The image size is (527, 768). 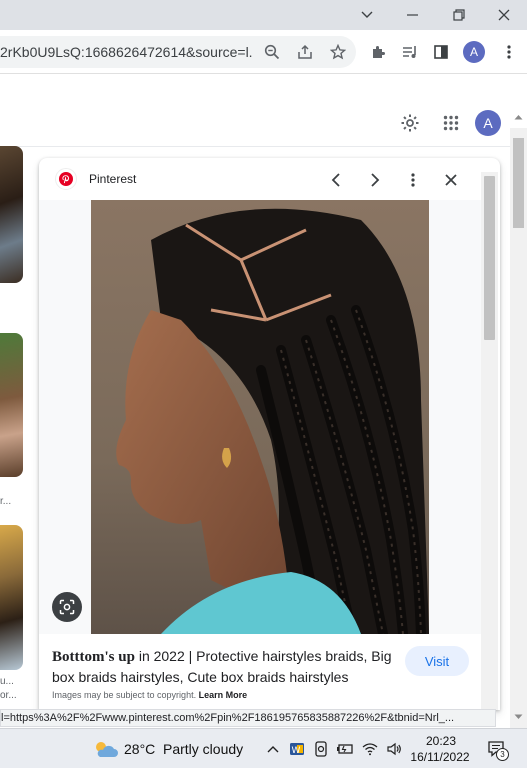 I want to click on clock-time: 20:23, so click(x=441, y=741).